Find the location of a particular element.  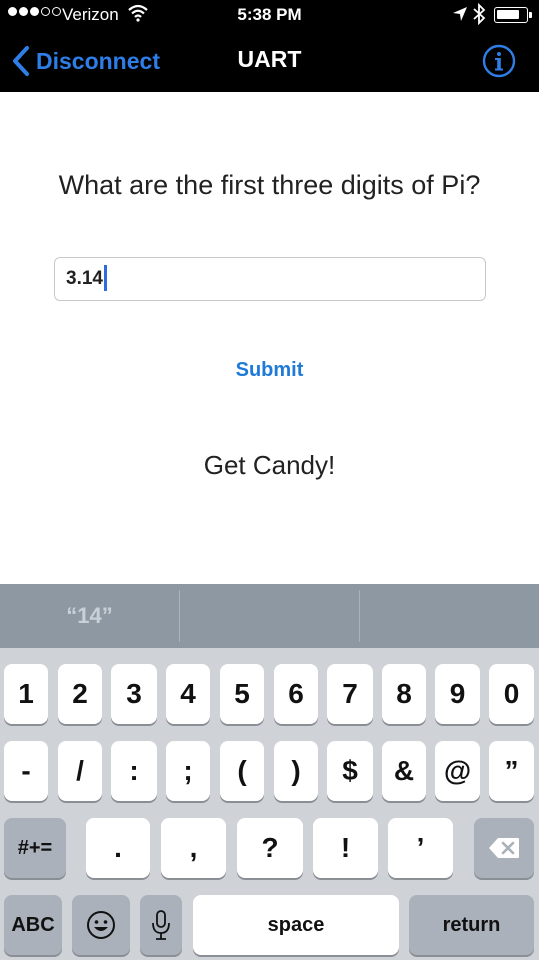

emoji-key is located at coordinates (101, 925).